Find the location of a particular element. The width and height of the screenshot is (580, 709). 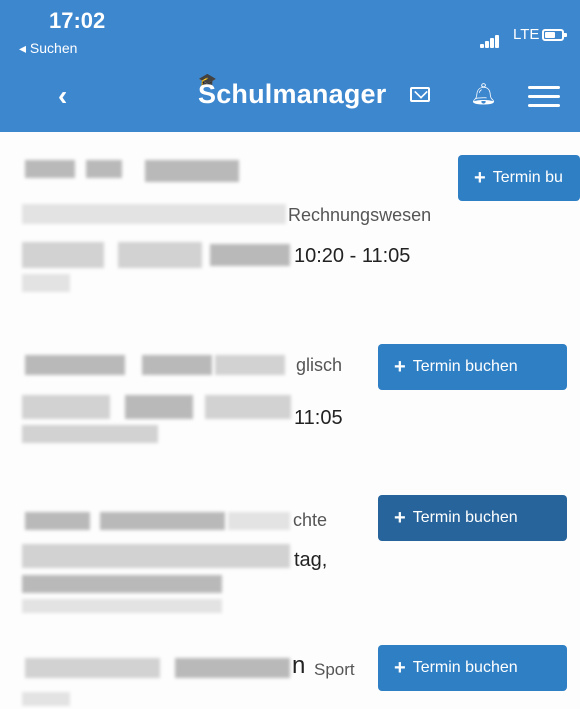

signal-icon is located at coordinates (492, 41).